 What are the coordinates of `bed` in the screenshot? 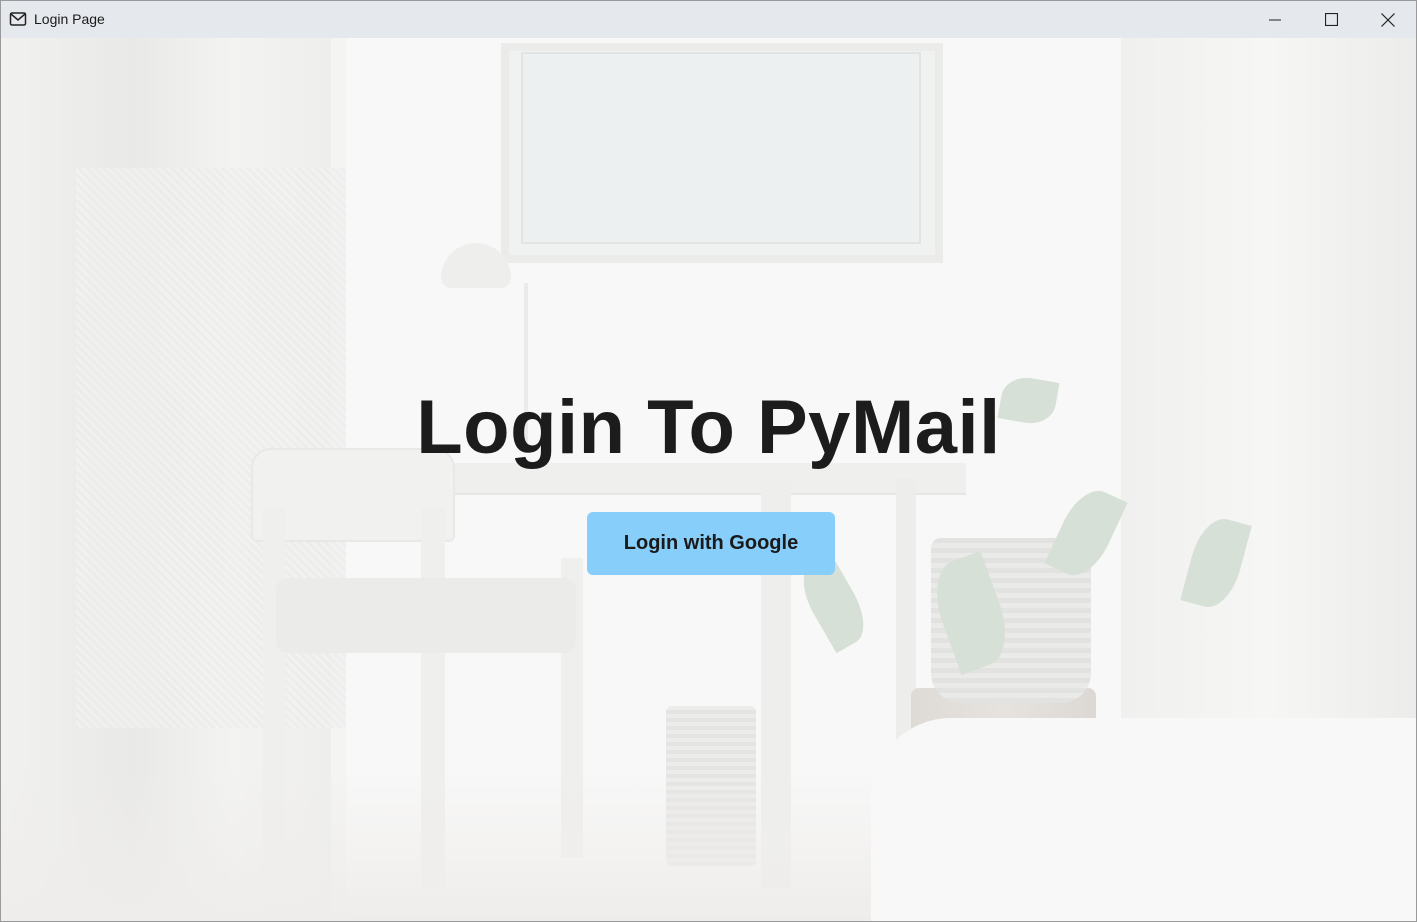 It's located at (1143, 819).